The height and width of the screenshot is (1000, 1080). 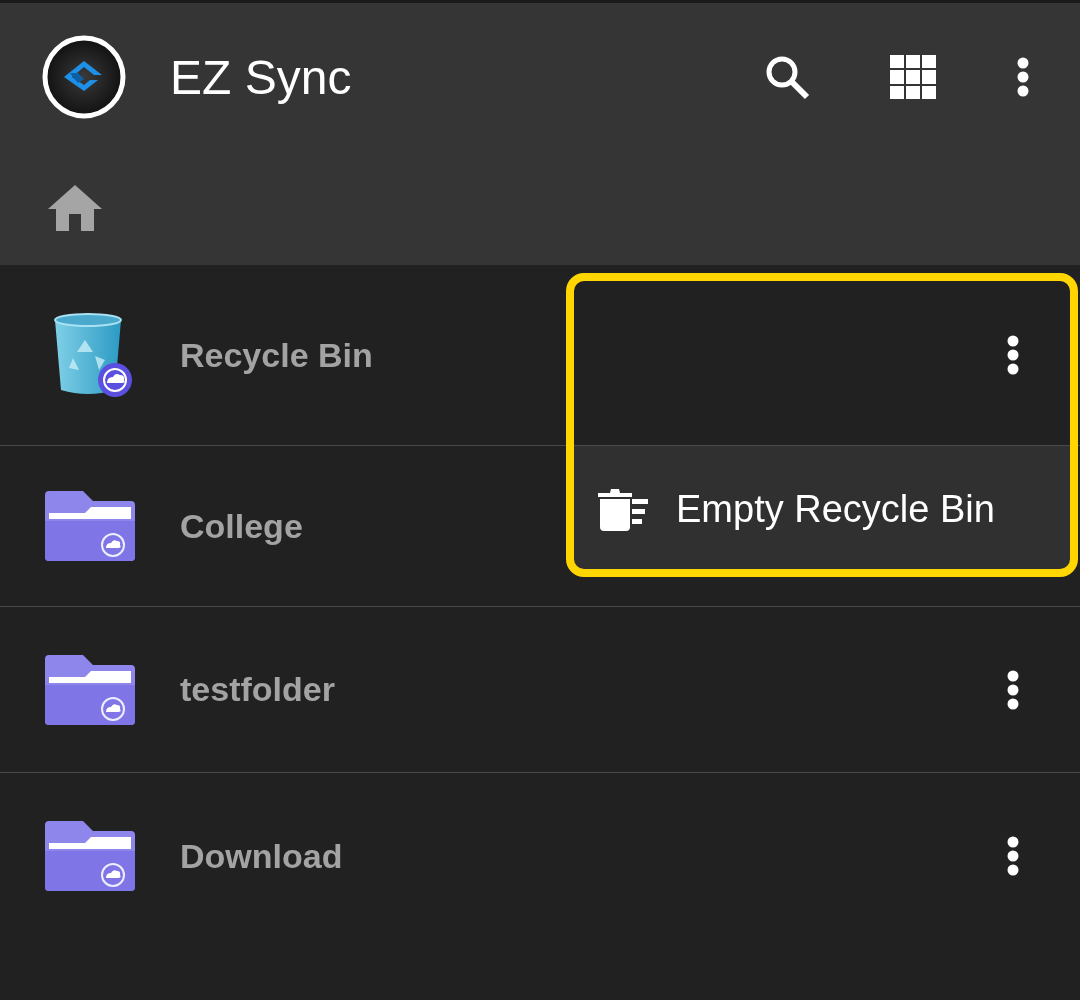 What do you see at coordinates (261, 77) in the screenshot?
I see `app-title: EZ Sync` at bounding box center [261, 77].